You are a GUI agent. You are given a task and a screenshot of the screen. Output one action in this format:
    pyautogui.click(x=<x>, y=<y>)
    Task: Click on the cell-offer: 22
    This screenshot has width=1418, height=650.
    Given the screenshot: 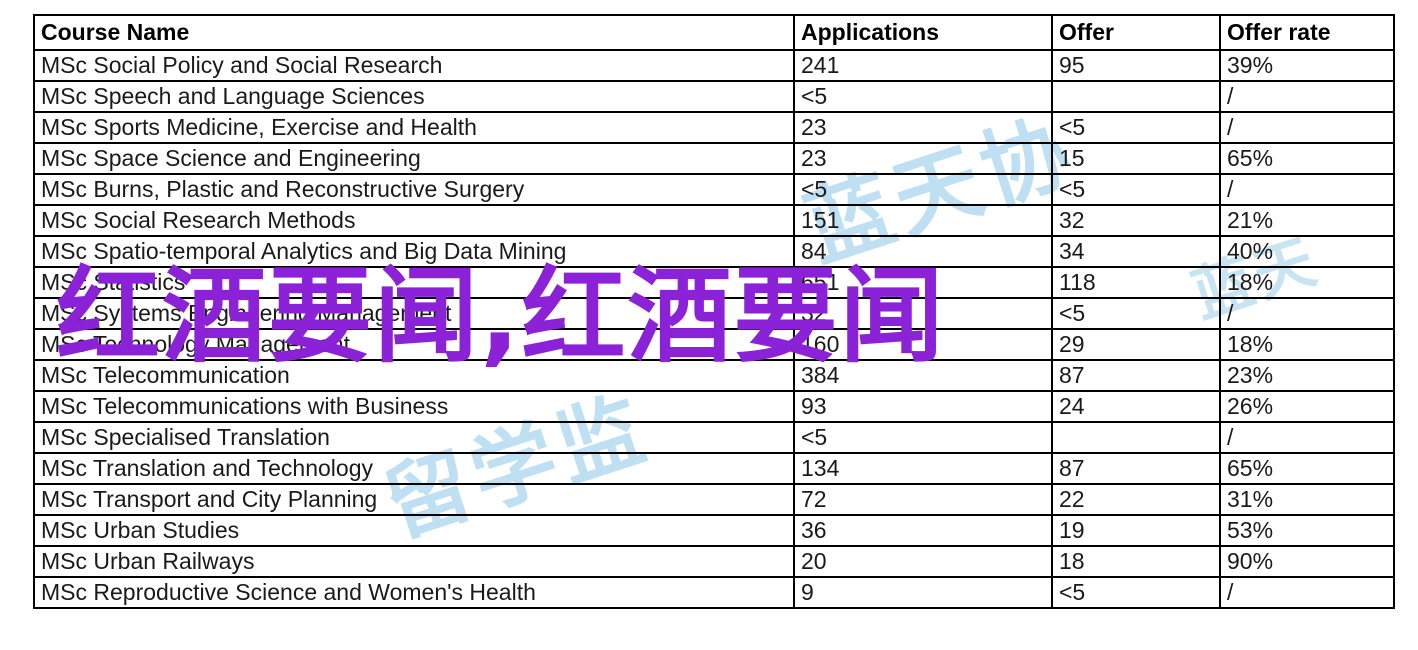 What is the action you would take?
    pyautogui.click(x=1136, y=499)
    